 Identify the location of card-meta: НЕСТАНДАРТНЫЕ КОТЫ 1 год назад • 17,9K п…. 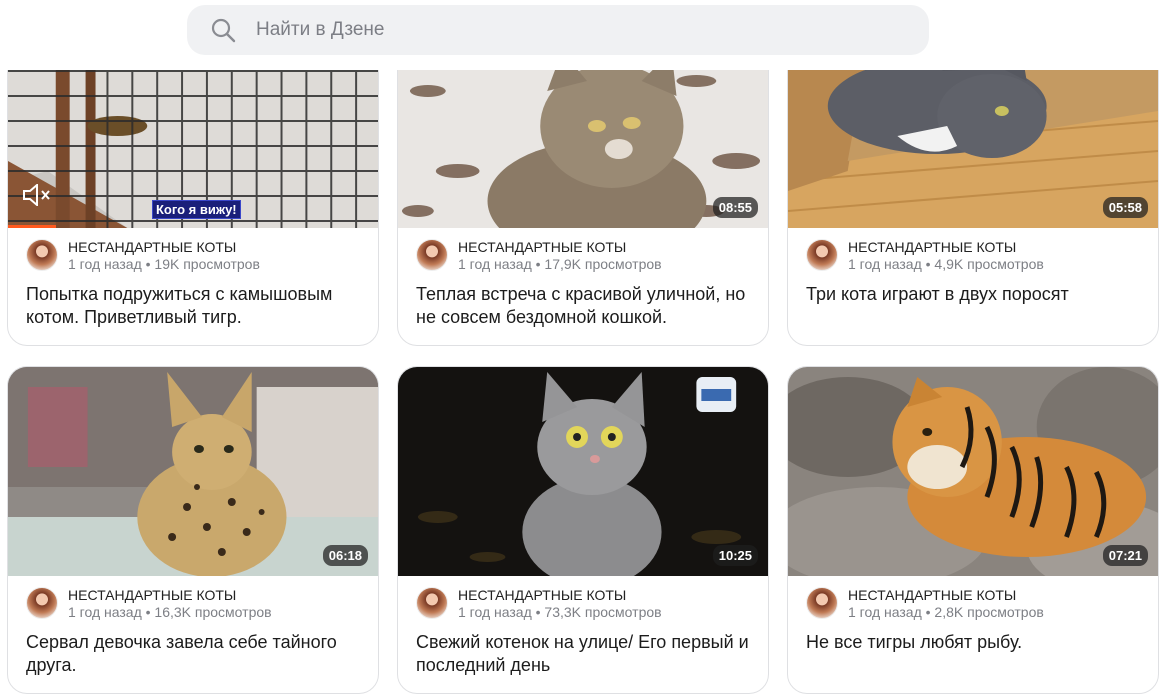
(583, 250).